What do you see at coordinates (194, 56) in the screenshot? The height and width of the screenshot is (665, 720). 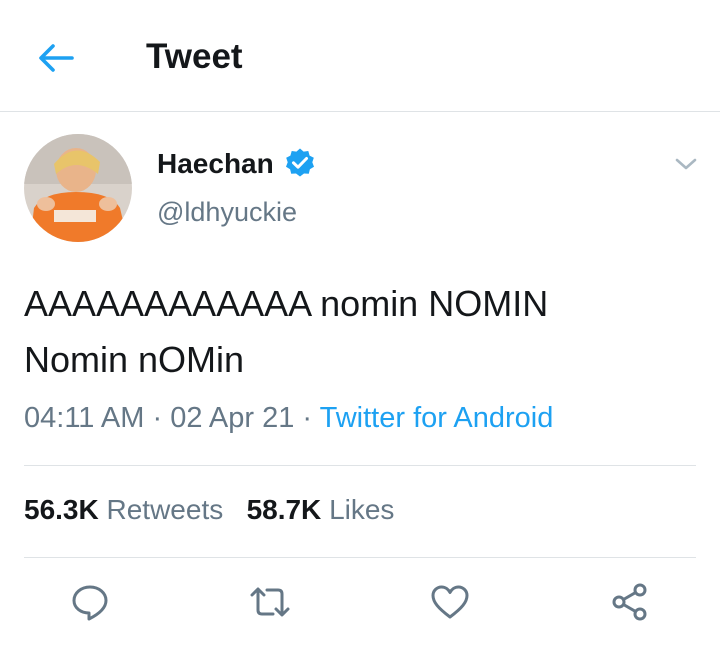 I see `page-title: Tweet` at bounding box center [194, 56].